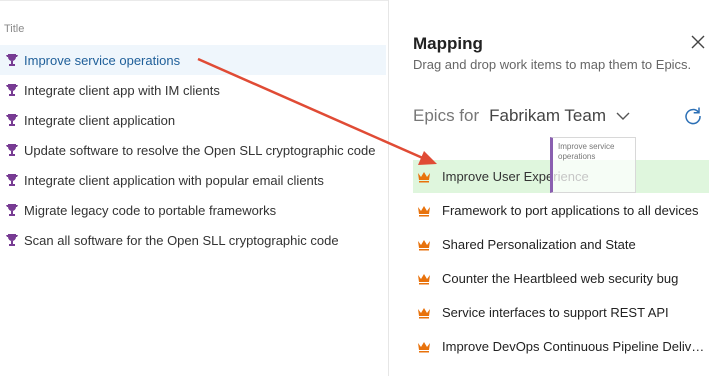 The image size is (718, 377). What do you see at coordinates (448, 43) in the screenshot?
I see `mapping-title: Mapping` at bounding box center [448, 43].